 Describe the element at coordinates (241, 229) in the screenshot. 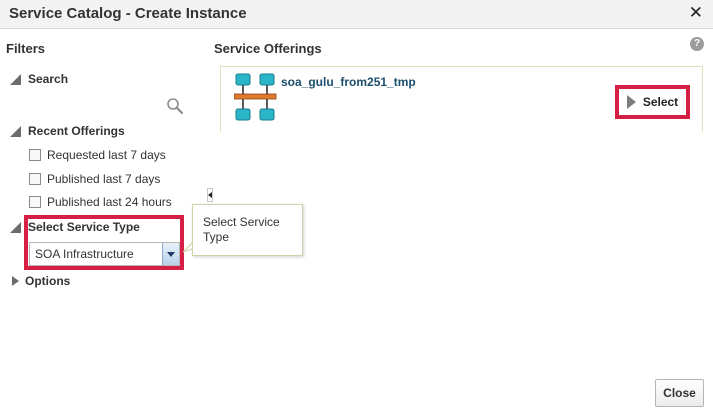

I see `tooltip-text: Select Service Type` at that location.